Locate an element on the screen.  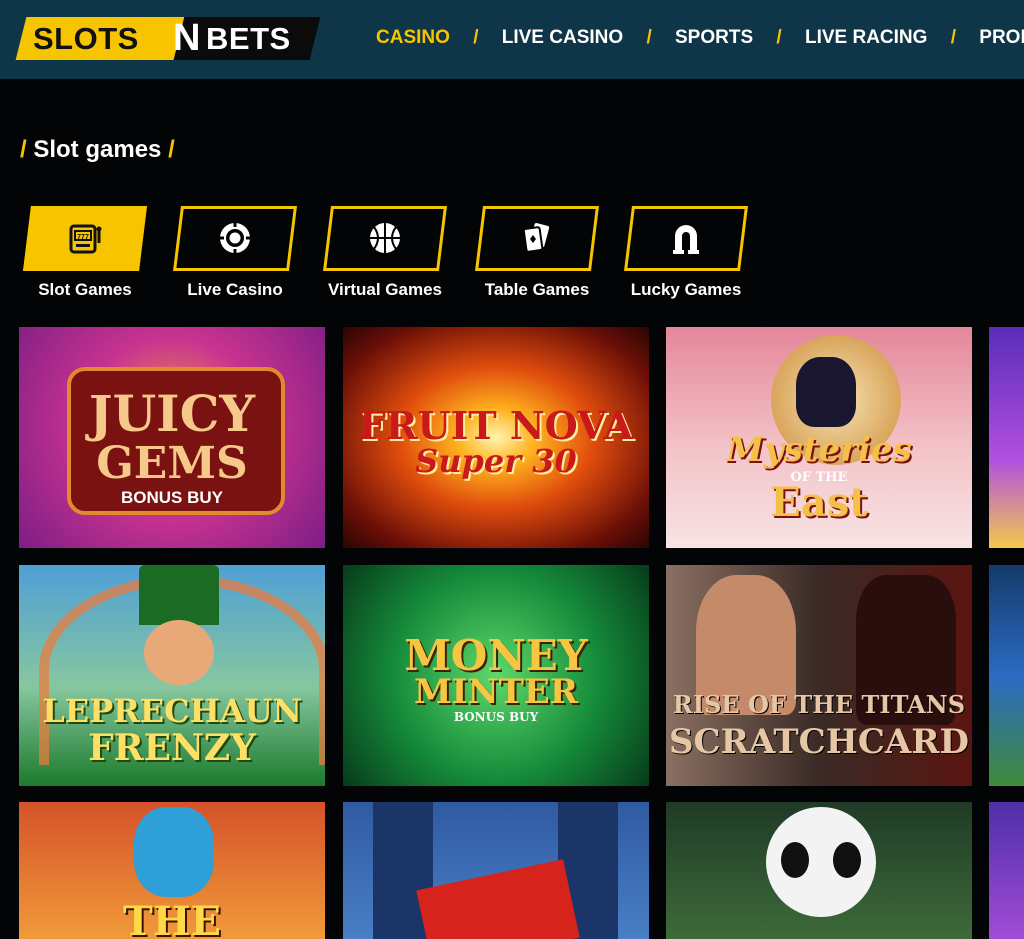
slot-machine-icon: 777 is located at coordinates (85, 239).